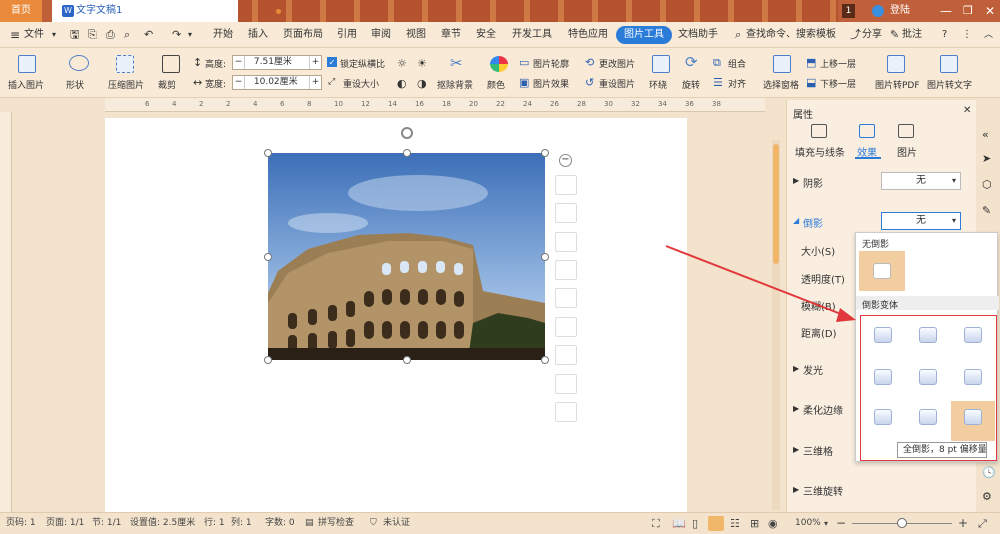 Image resolution: width=1000 pixels, height=534 pixels. Describe the element at coordinates (912, 35) in the screenshot. I see `comment-button: 批注` at that location.